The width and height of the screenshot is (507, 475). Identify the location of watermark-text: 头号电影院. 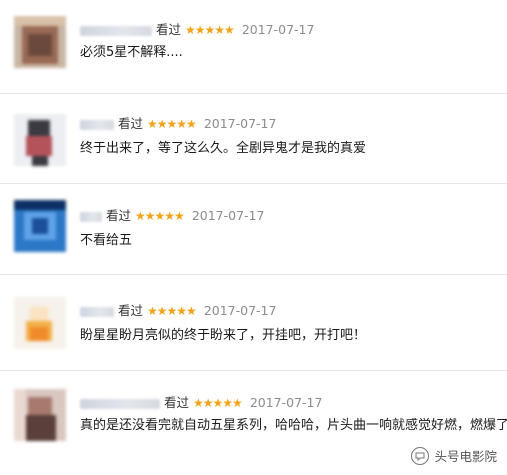
(465, 456).